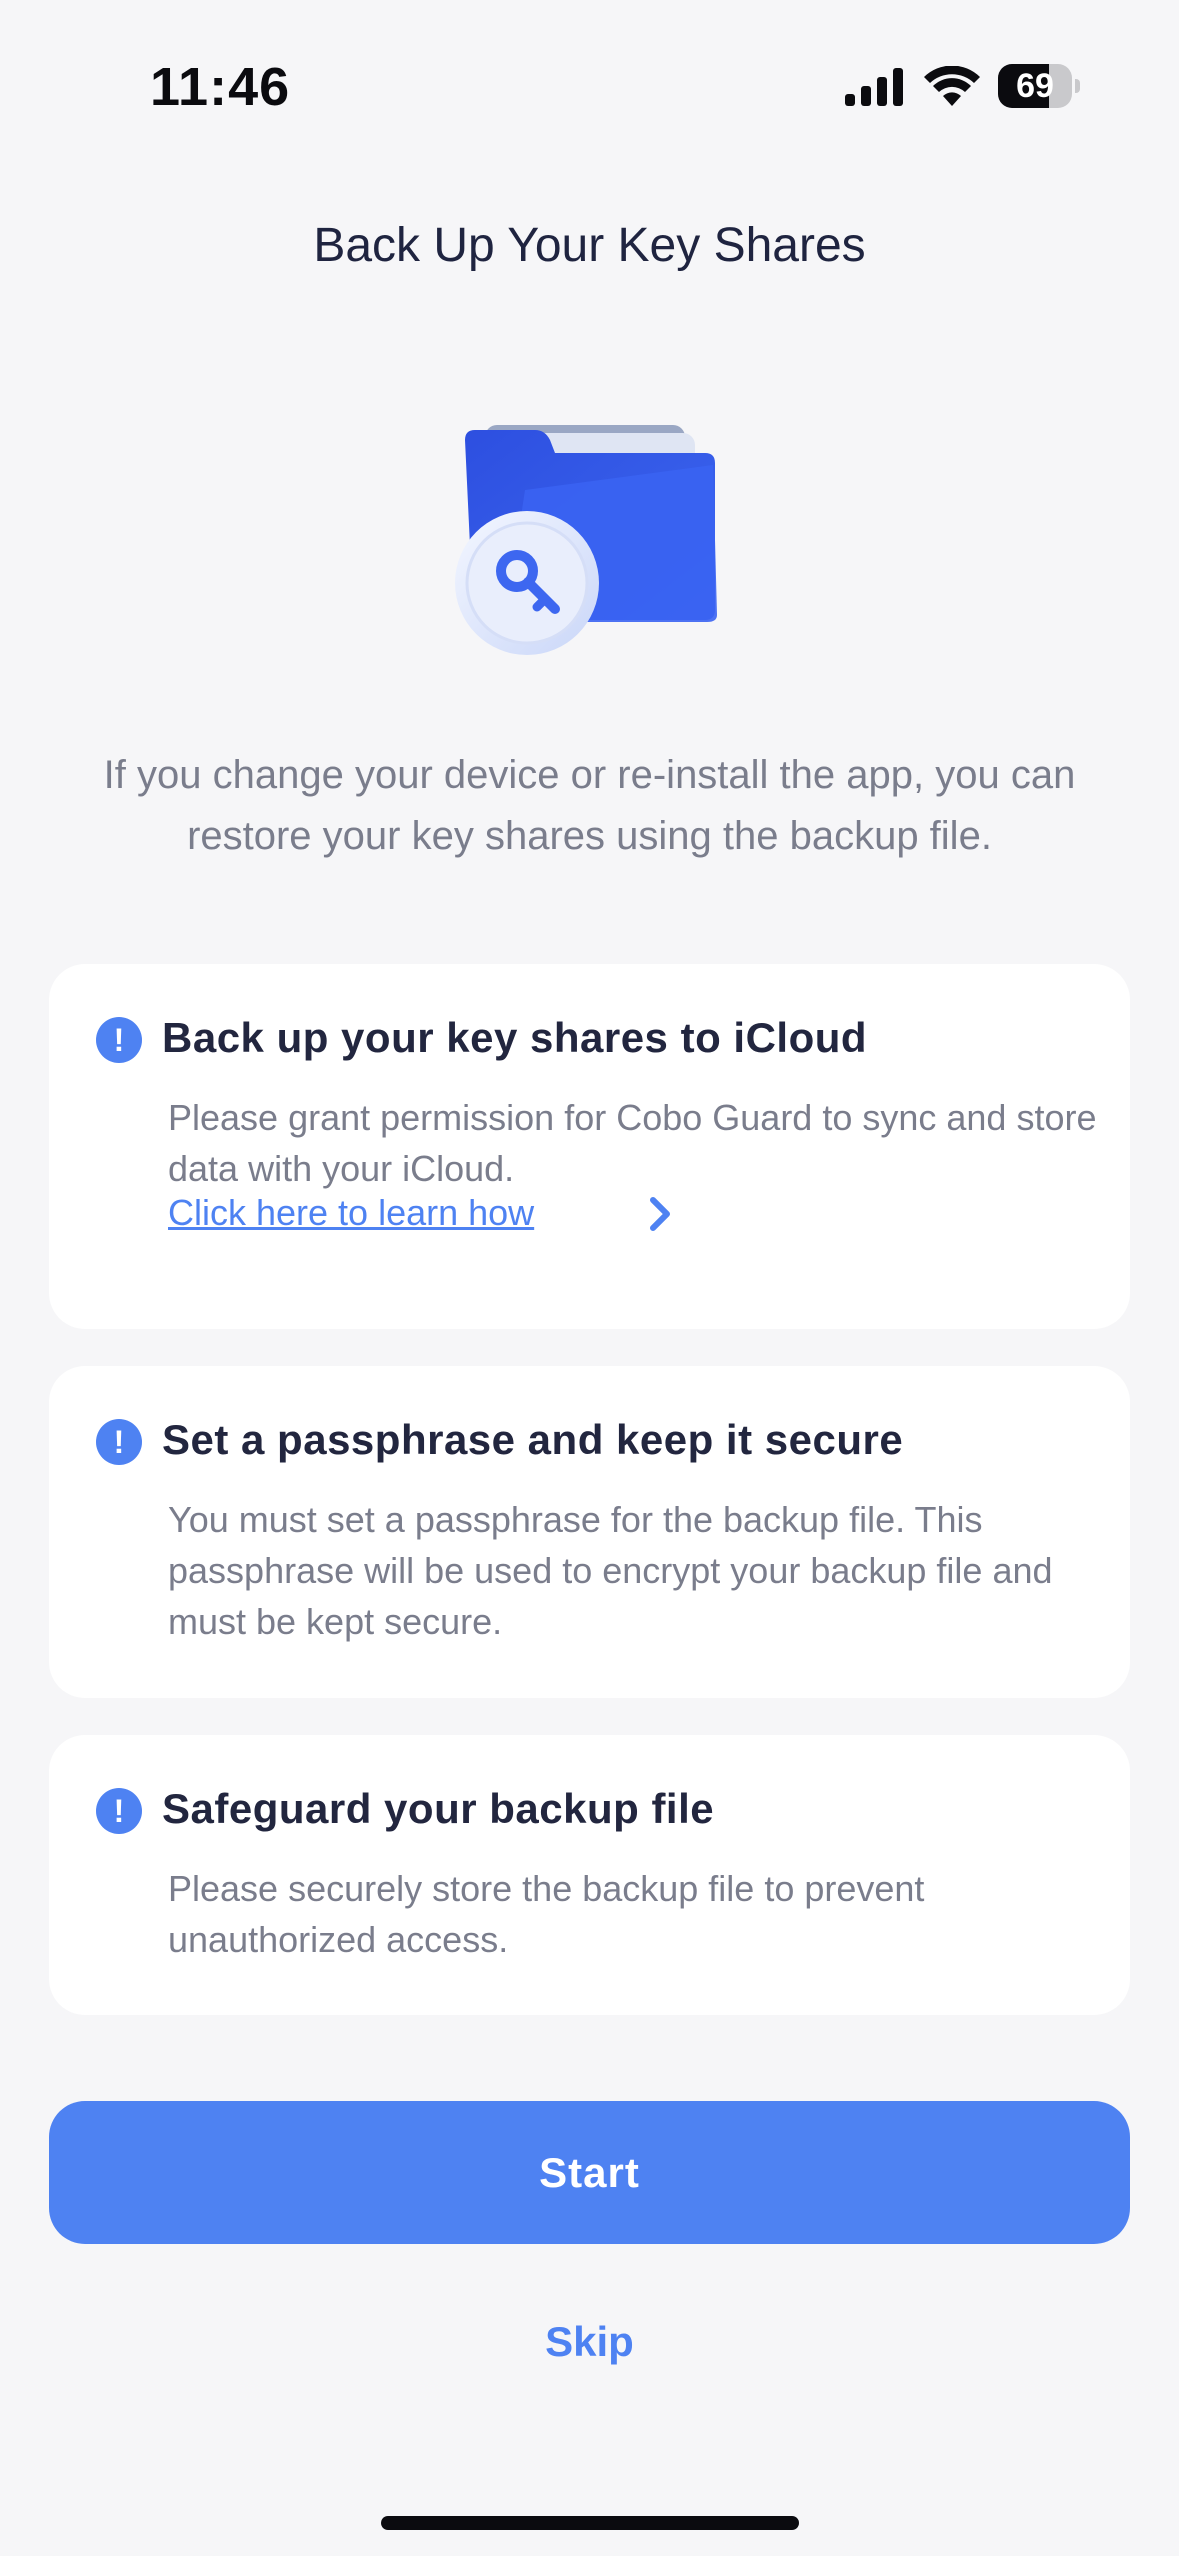 The image size is (1179, 2556). What do you see at coordinates (589, 75) in the screenshot?
I see `status-bar: 11:46 69` at bounding box center [589, 75].